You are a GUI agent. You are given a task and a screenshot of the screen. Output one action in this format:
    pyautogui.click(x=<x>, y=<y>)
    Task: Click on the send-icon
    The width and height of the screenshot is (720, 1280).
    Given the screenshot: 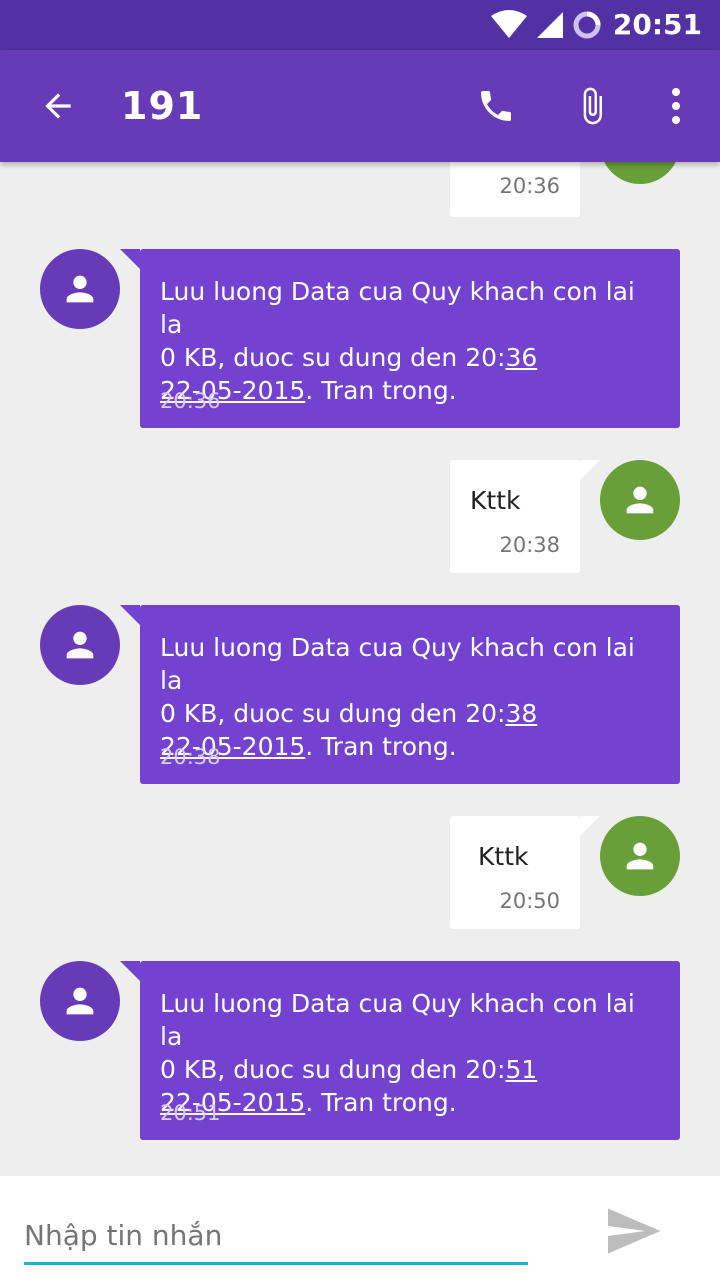 What is the action you would take?
    pyautogui.click(x=634, y=1231)
    